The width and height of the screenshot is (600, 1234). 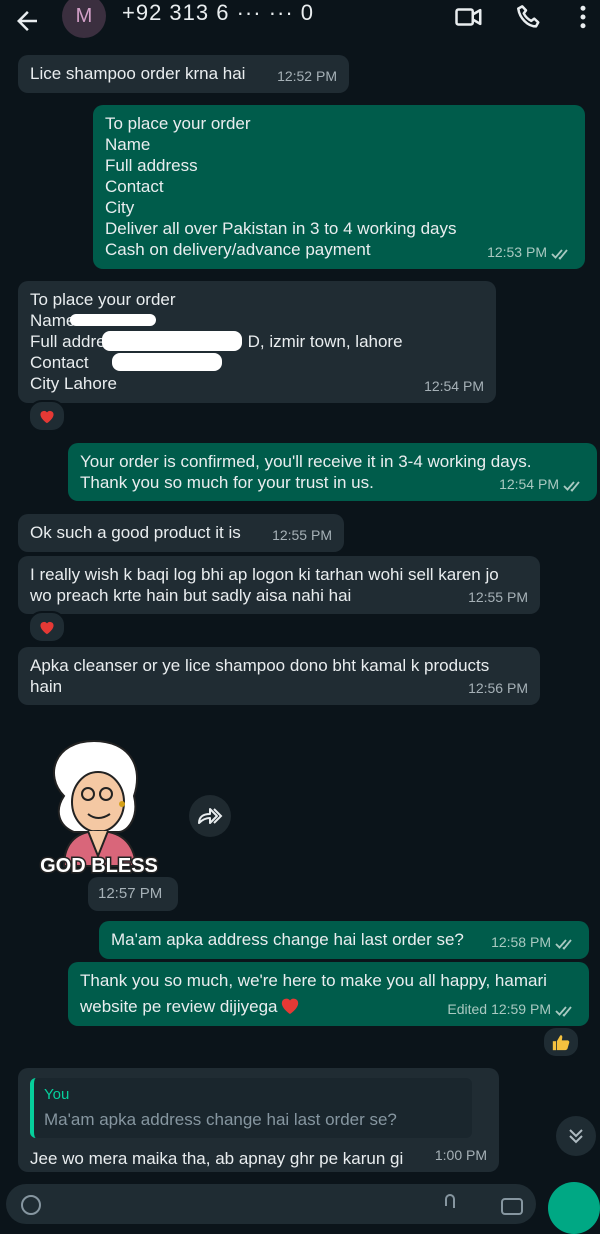 What do you see at coordinates (130, 893) in the screenshot?
I see `message-time: 12:57 PM` at bounding box center [130, 893].